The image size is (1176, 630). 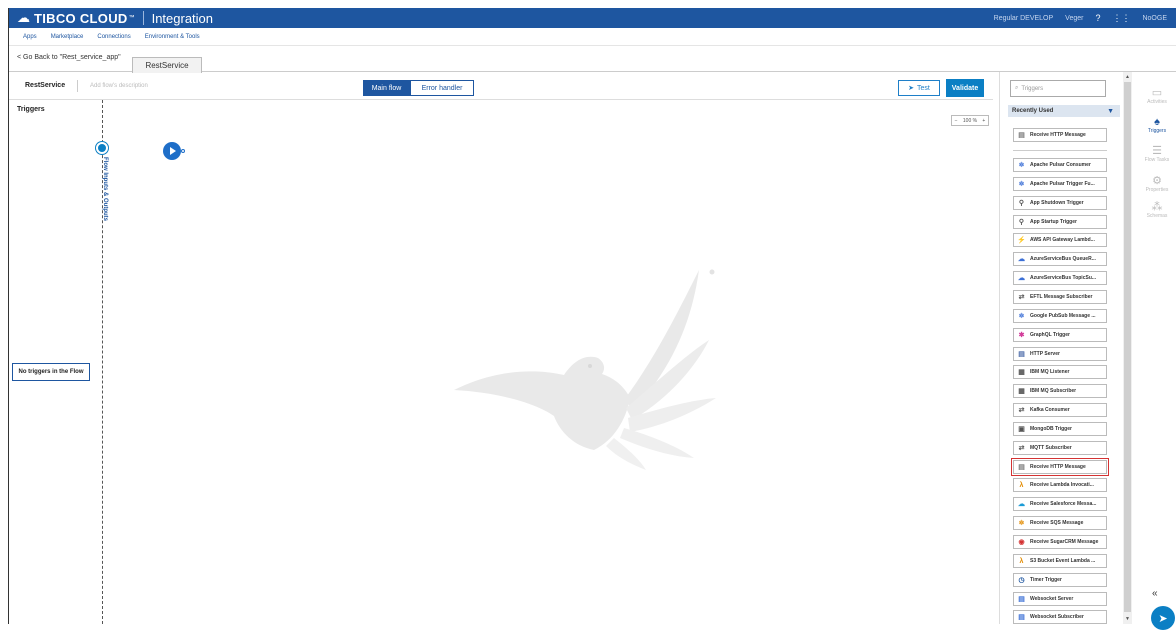 I want to click on brand: ☁ TIBCO CLOUD ™ Integration, so click(x=111, y=18).